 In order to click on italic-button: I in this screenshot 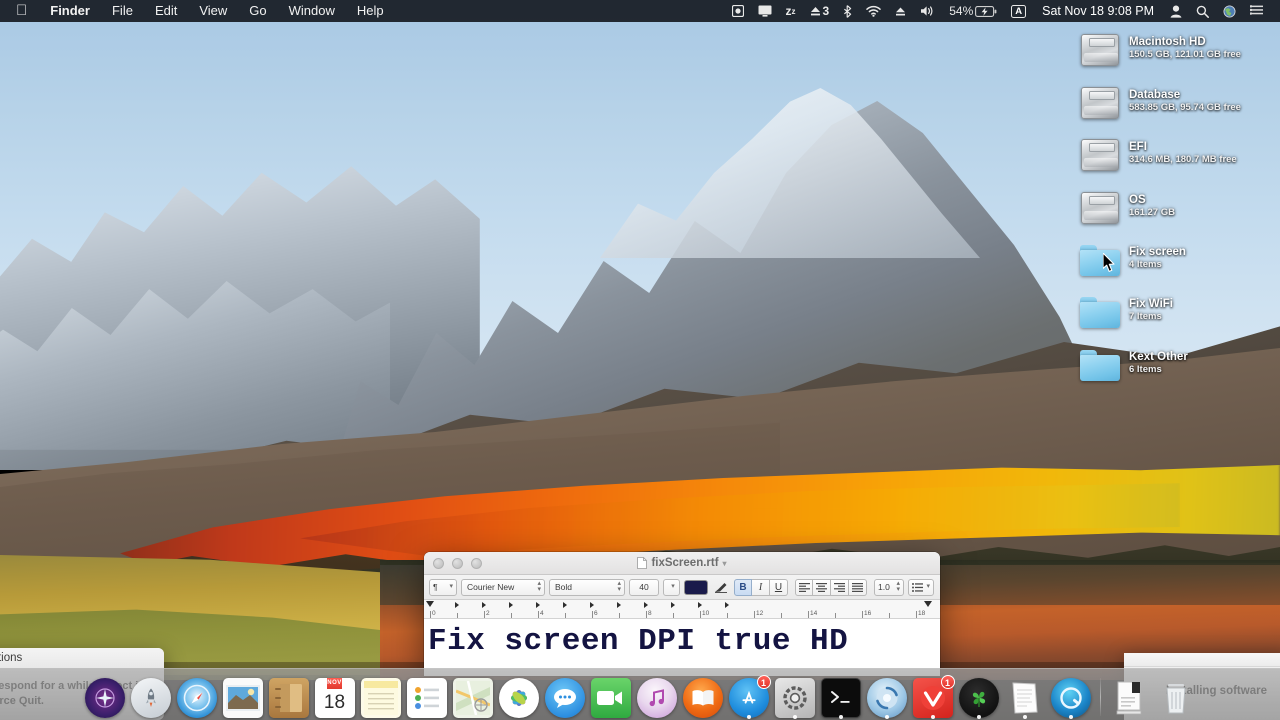, I will do `click(761, 587)`.